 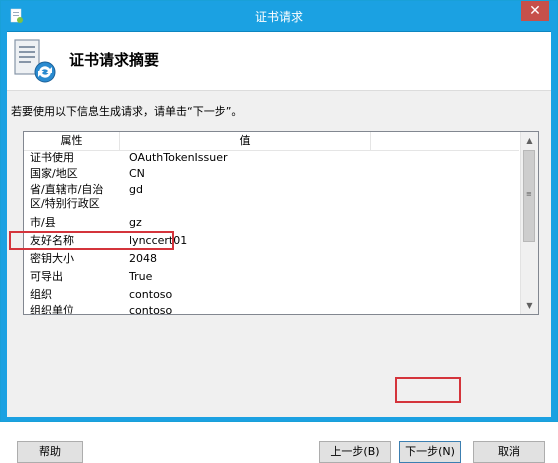 I want to click on wizard-header: 证书请求摘要, so click(x=279, y=61).